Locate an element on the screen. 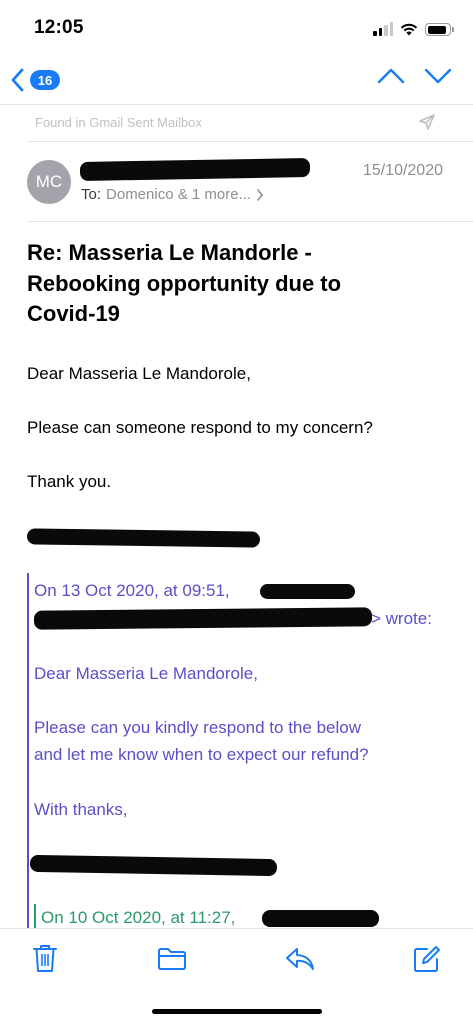 Image resolution: width=473 pixels, height=1024 pixels. redacted-signature is located at coordinates (143, 538).